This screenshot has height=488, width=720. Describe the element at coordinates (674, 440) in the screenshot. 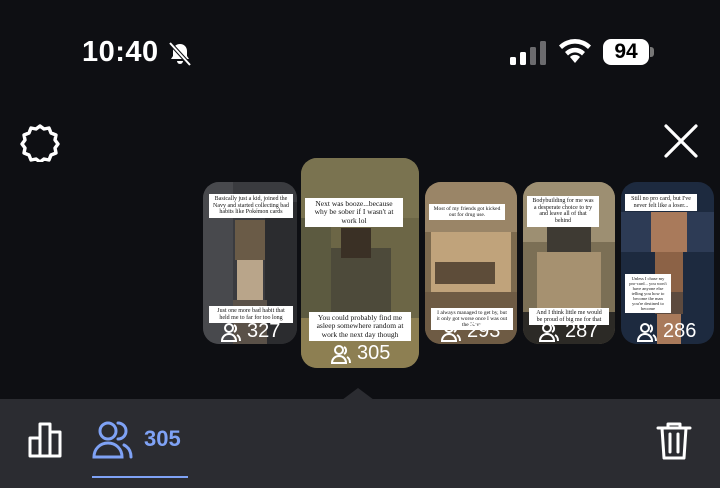

I see `trash-icon` at that location.